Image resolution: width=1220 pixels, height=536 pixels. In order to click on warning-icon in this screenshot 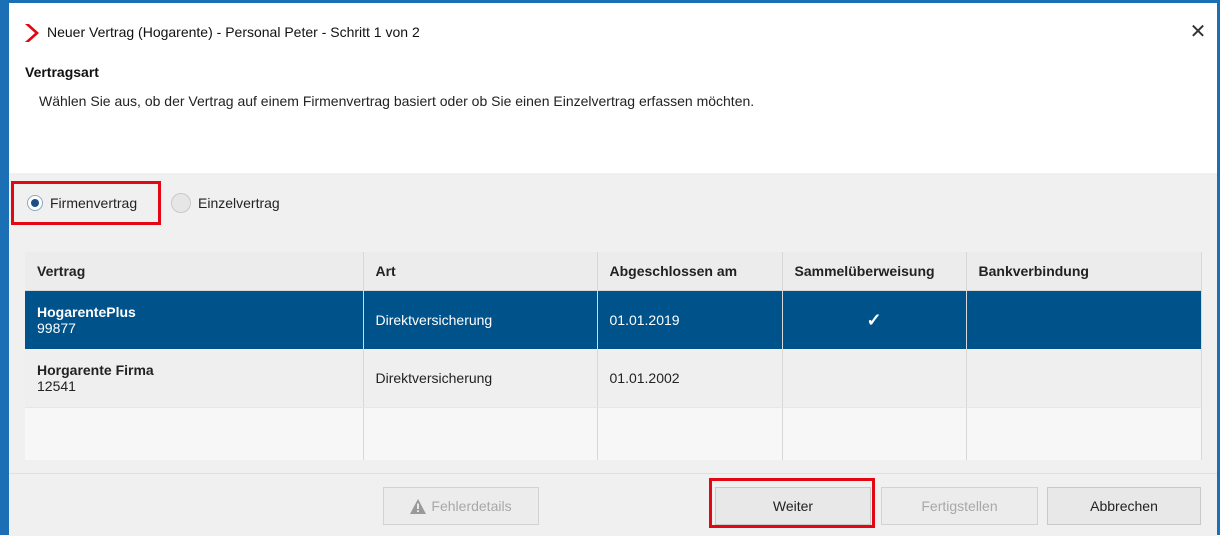, I will do `click(418, 506)`.